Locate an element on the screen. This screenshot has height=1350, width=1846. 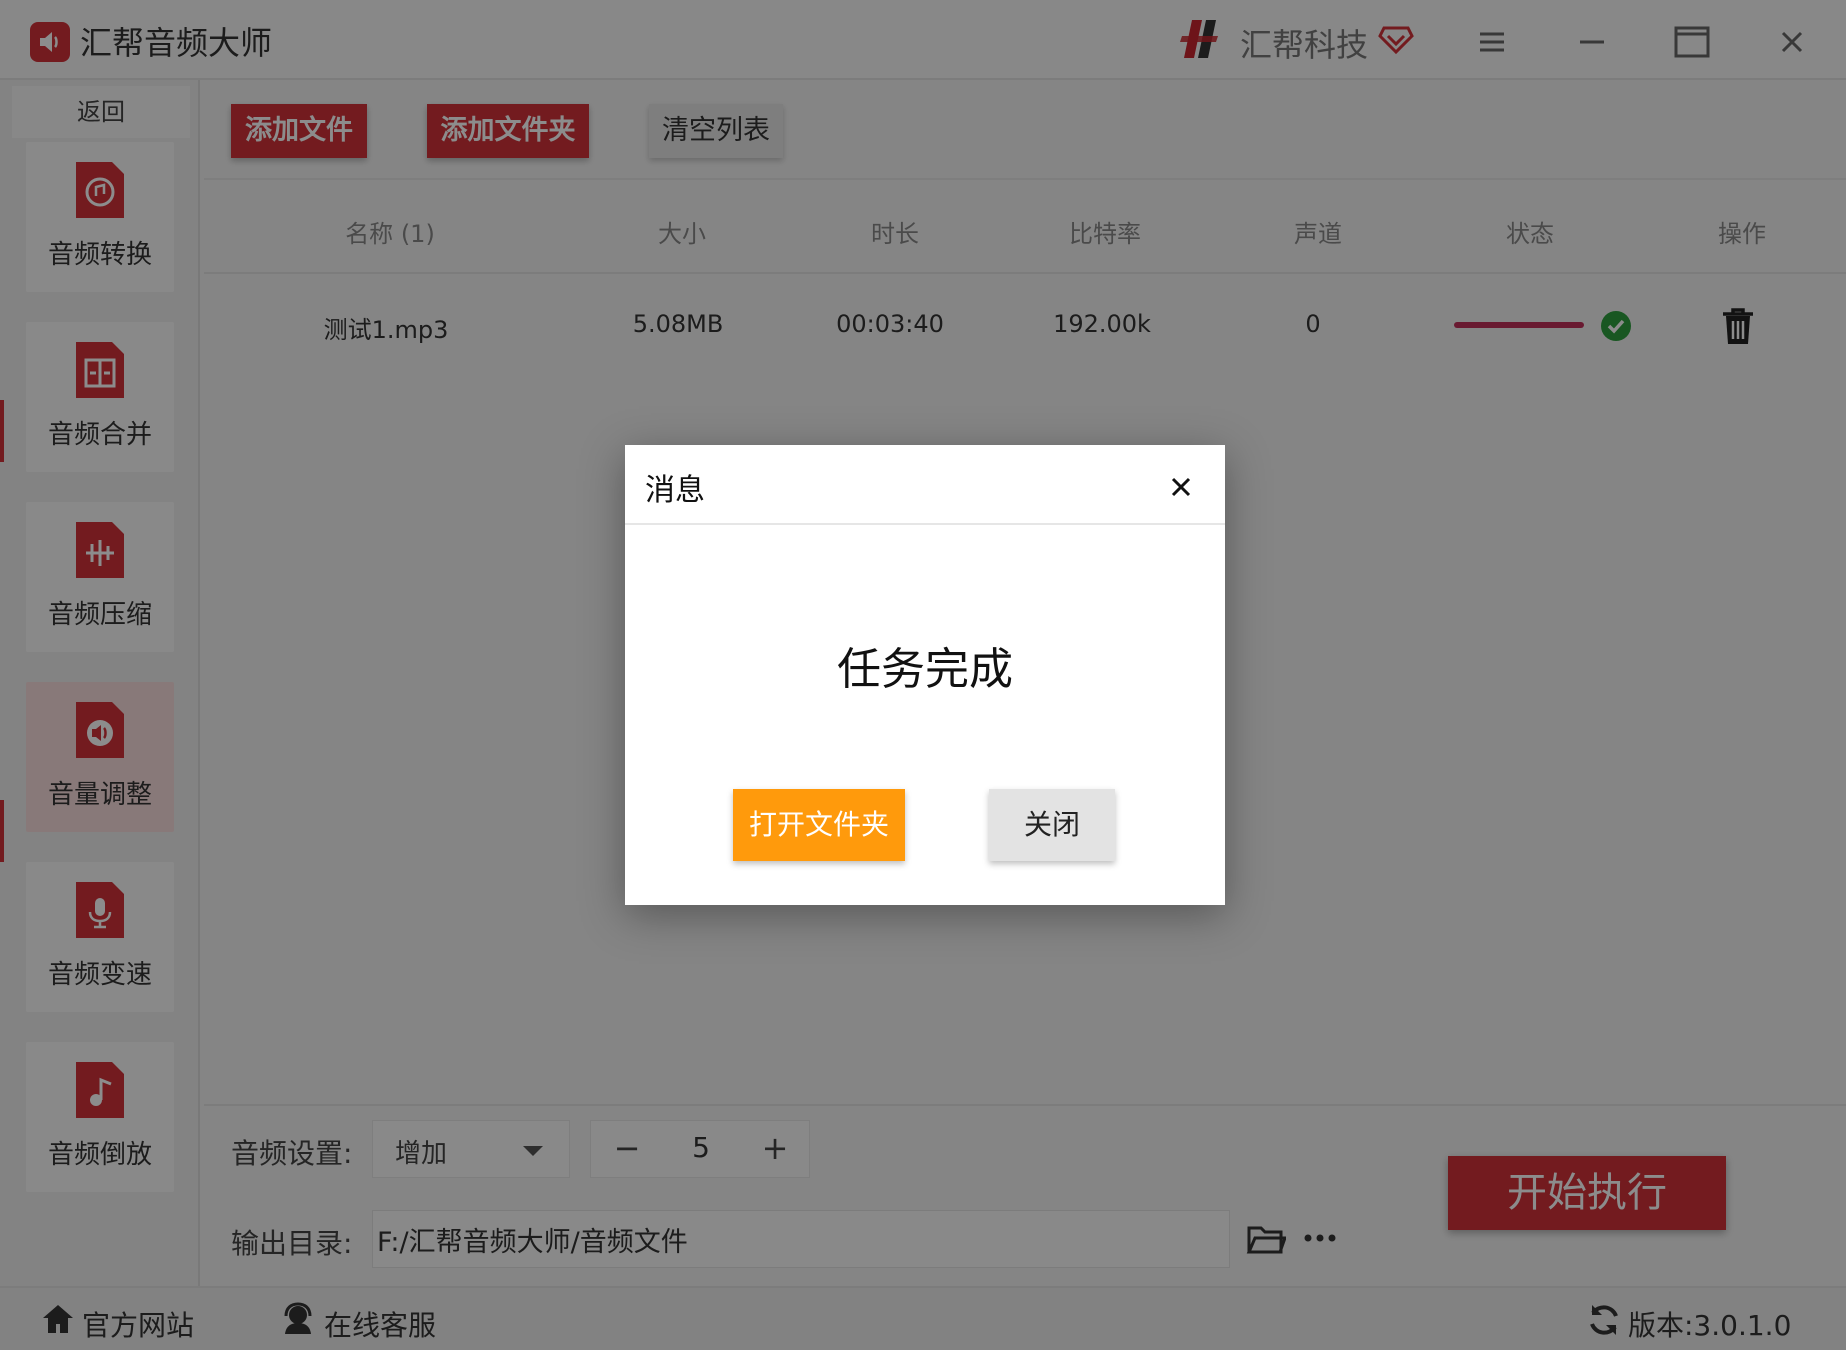
open-folder-button: 打开文件夹 is located at coordinates (819, 825).